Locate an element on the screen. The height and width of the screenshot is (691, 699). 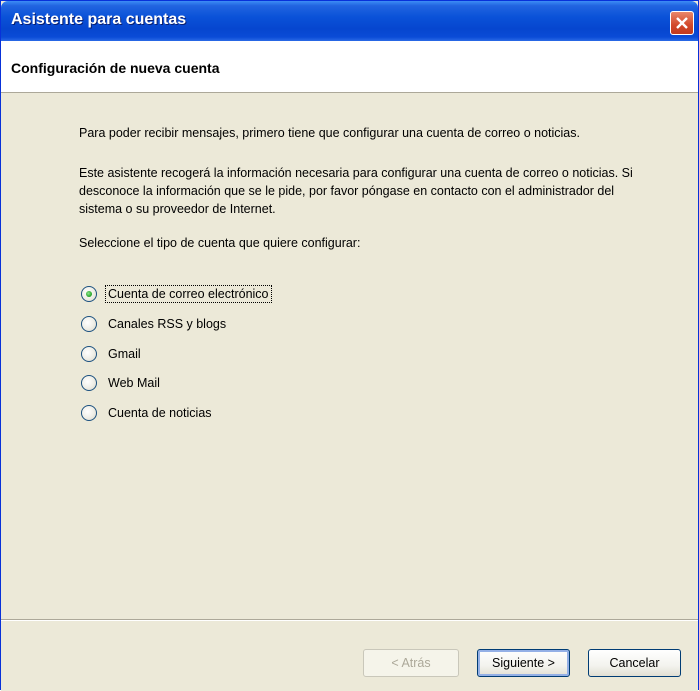
radio-email-account: Cuenta de correo electrónico is located at coordinates (176, 294).